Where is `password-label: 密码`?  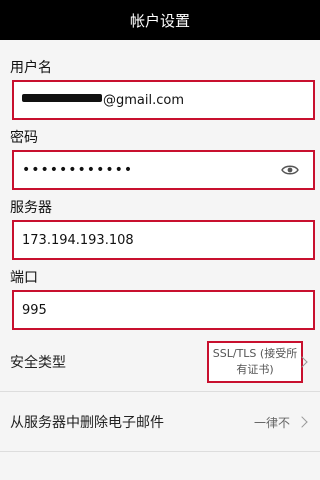
password-label: 密码 is located at coordinates (24, 138).